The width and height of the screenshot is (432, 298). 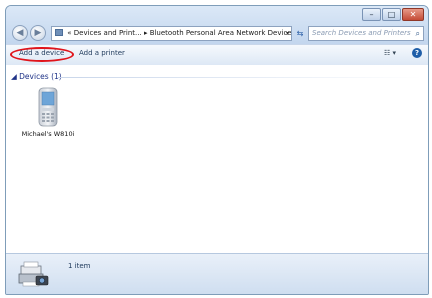 What do you see at coordinates (59, 32) in the screenshot?
I see `control-panel-icon` at bounding box center [59, 32].